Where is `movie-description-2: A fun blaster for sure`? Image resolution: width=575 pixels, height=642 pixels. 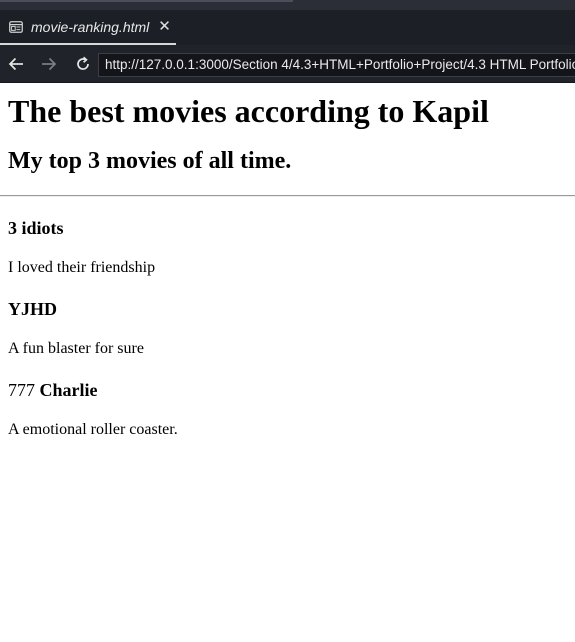
movie-description-2: A fun blaster for sure is located at coordinates (76, 348).